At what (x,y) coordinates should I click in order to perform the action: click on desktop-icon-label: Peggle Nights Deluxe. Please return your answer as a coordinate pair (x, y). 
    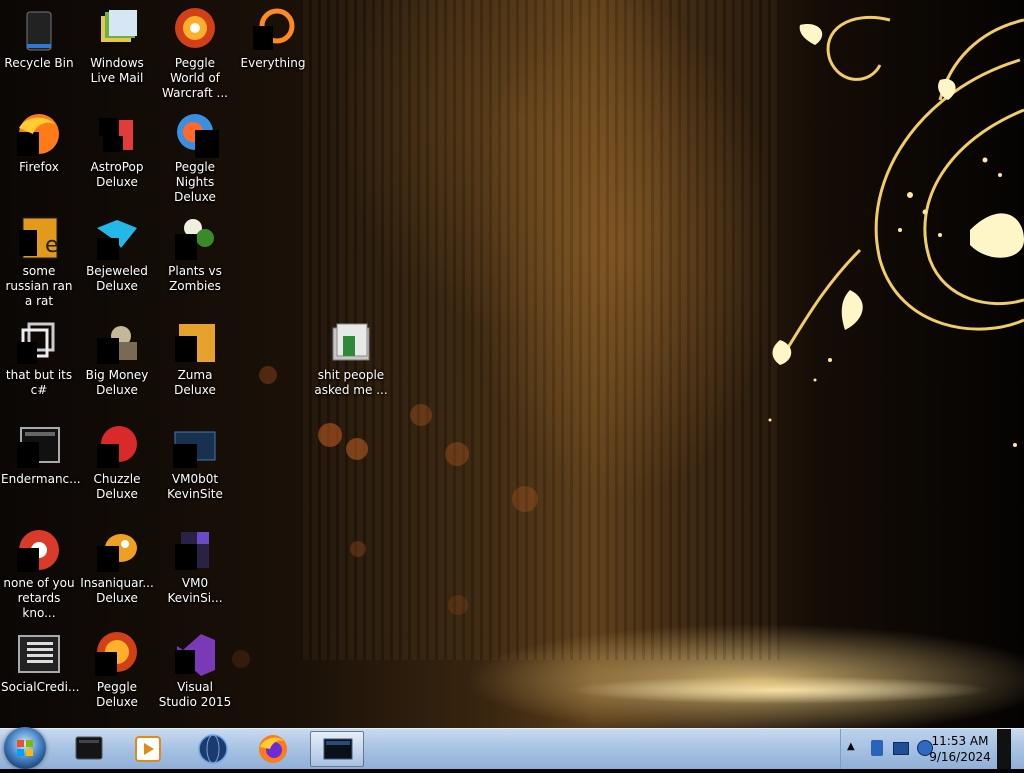
    Looking at the image, I should click on (195, 182).